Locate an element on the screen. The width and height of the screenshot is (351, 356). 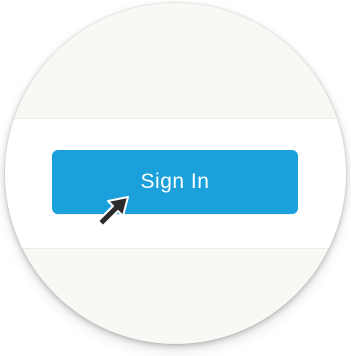
sign-in-label: Sign In is located at coordinates (175, 181).